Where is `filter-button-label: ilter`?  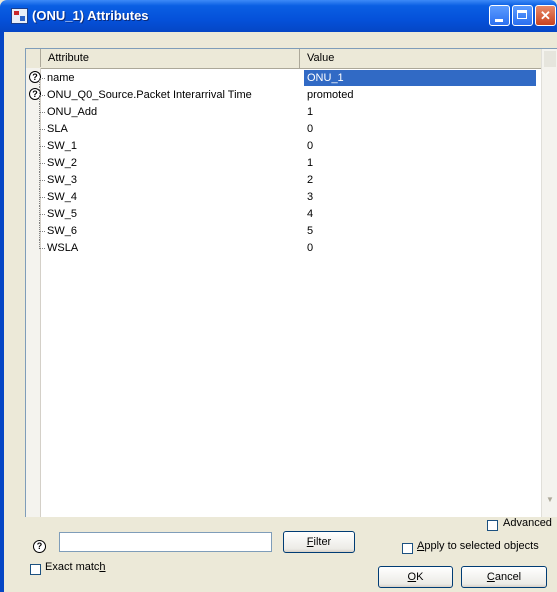
filter-button-label: ilter is located at coordinates (322, 542).